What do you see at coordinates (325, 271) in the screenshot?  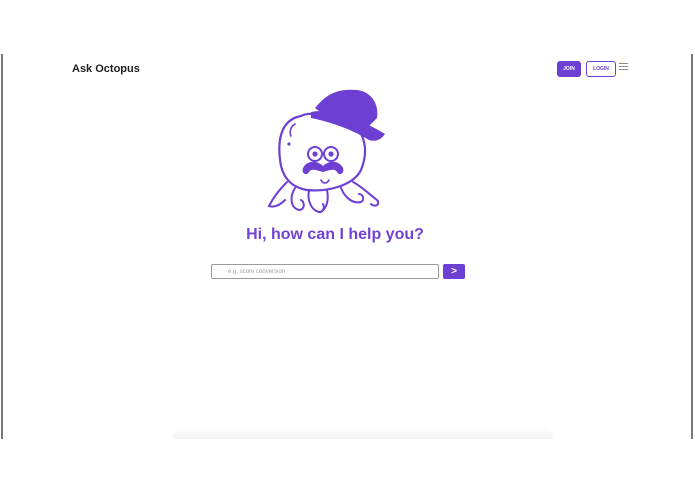 I see `search-input` at bounding box center [325, 271].